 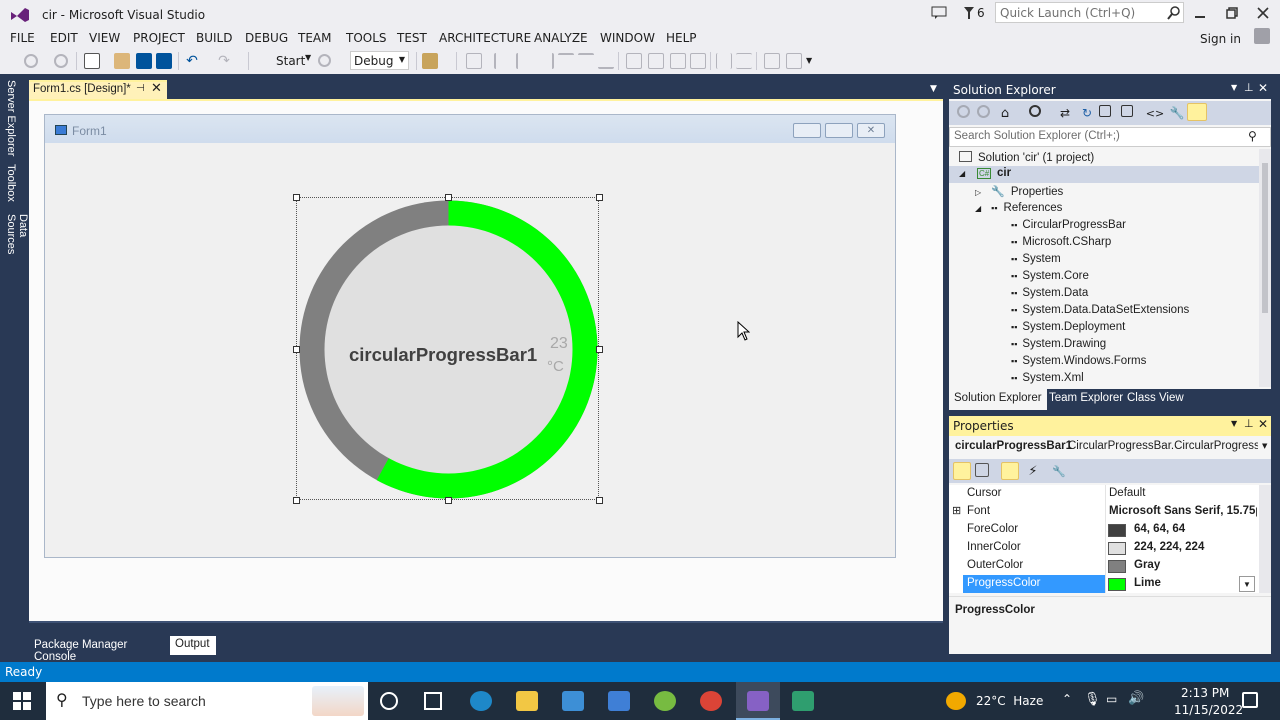 I want to click on start-dropdown-icon: ▼, so click(x=308, y=57).